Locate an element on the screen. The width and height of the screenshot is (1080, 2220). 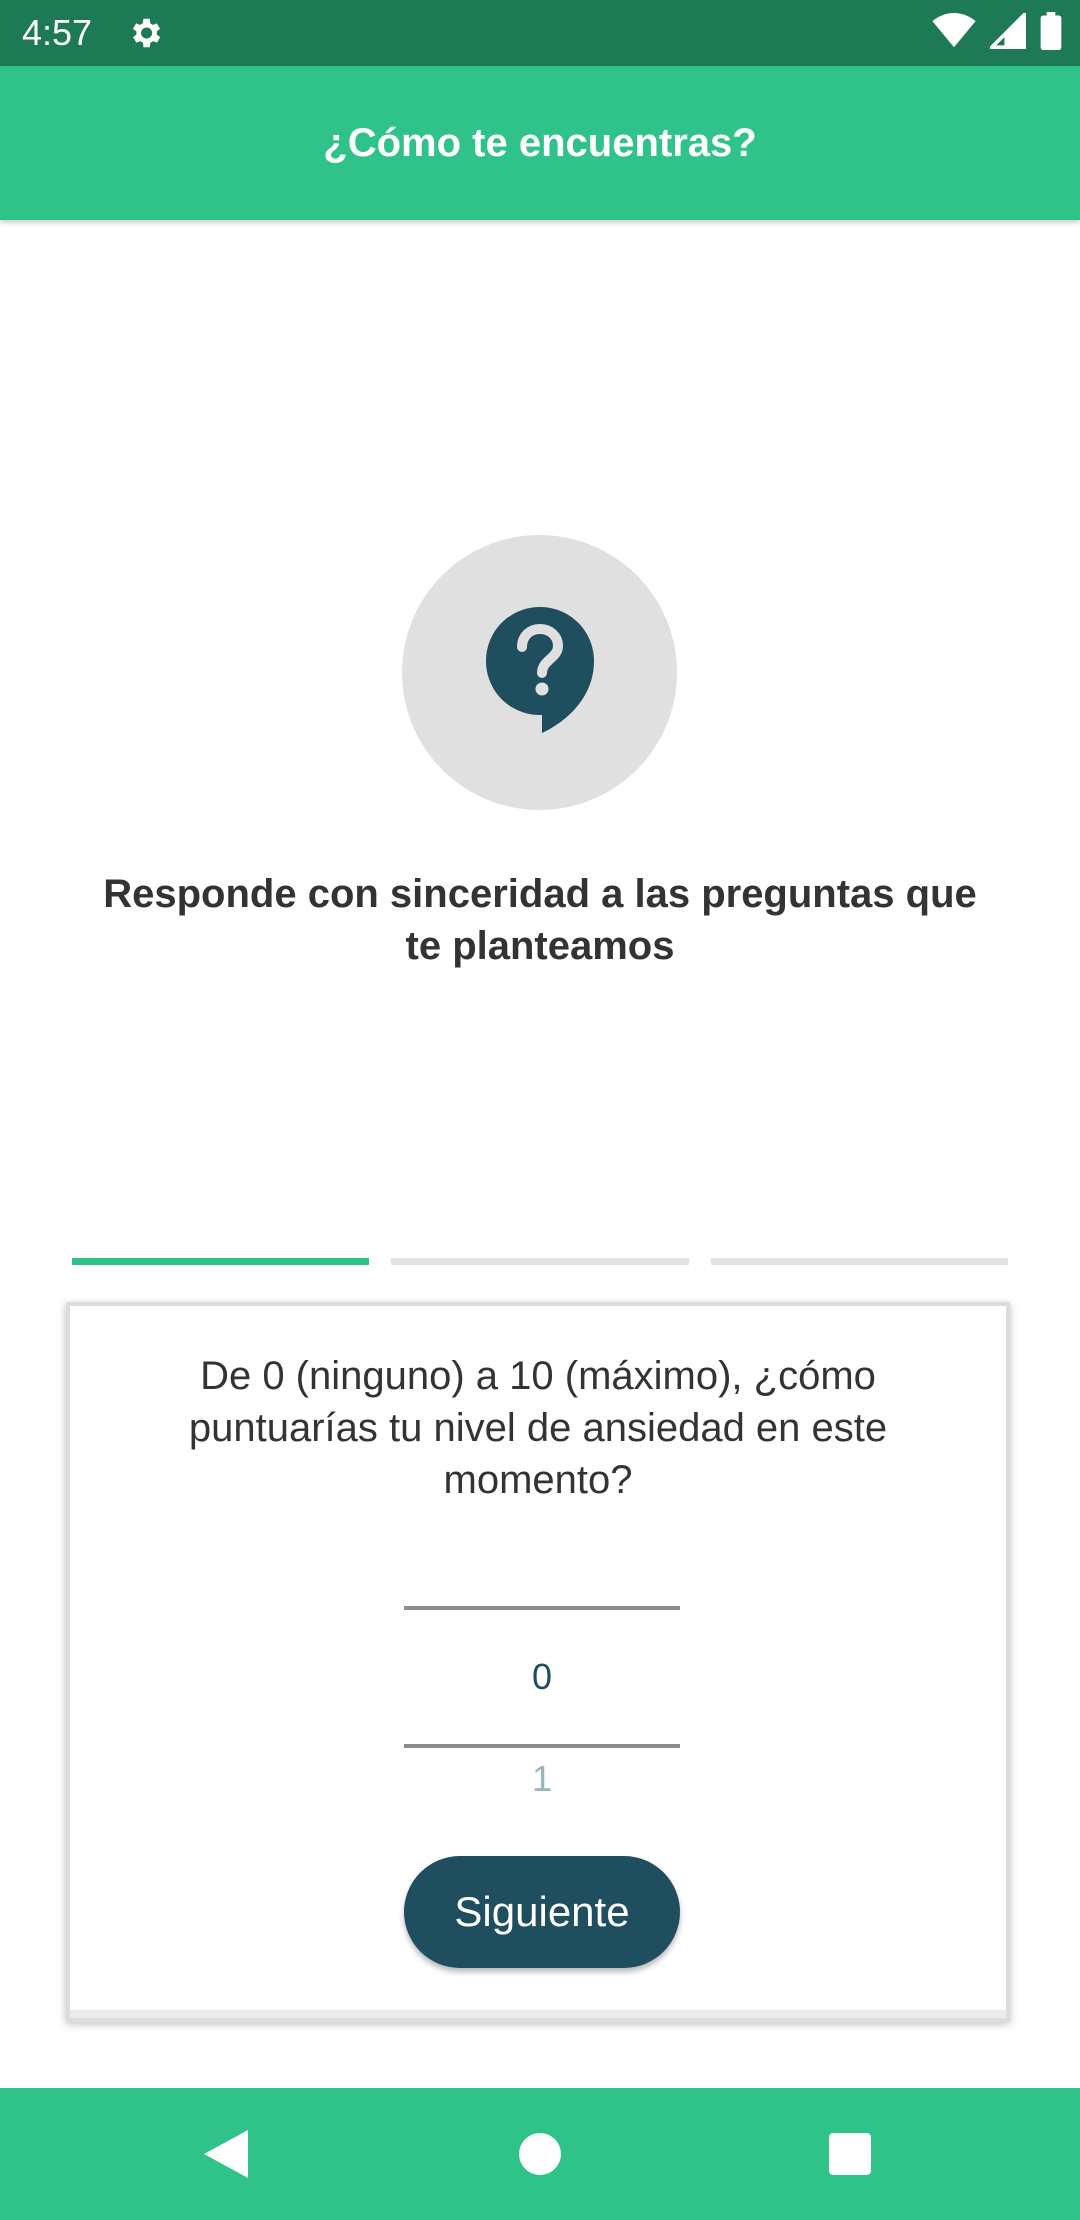
navigation-bar is located at coordinates (540, 2154).